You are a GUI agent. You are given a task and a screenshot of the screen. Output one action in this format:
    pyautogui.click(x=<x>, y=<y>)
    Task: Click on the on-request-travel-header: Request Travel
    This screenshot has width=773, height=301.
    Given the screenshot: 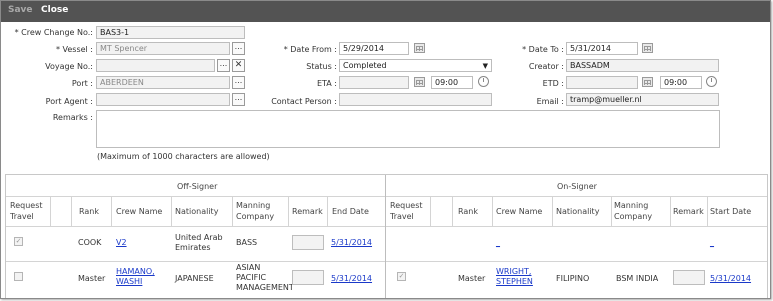 What is the action you would take?
    pyautogui.click(x=409, y=211)
    